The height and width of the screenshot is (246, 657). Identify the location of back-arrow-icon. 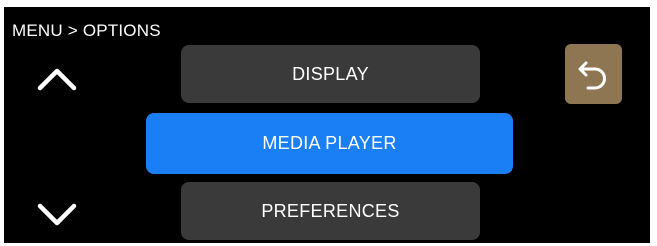
(592, 75).